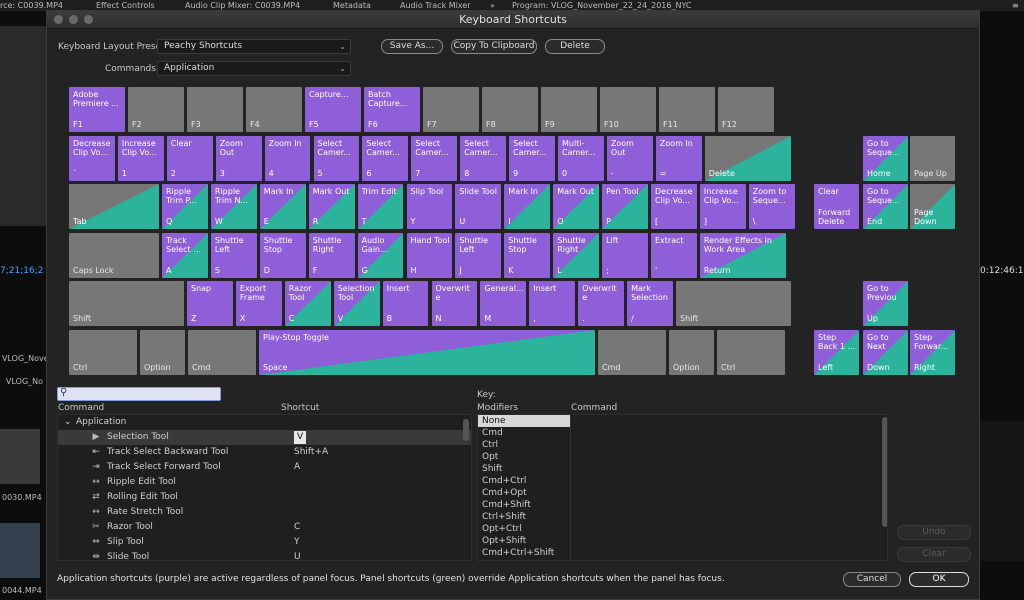  I want to click on key-return: Render Effects in Work Area Return, so click(742, 255).